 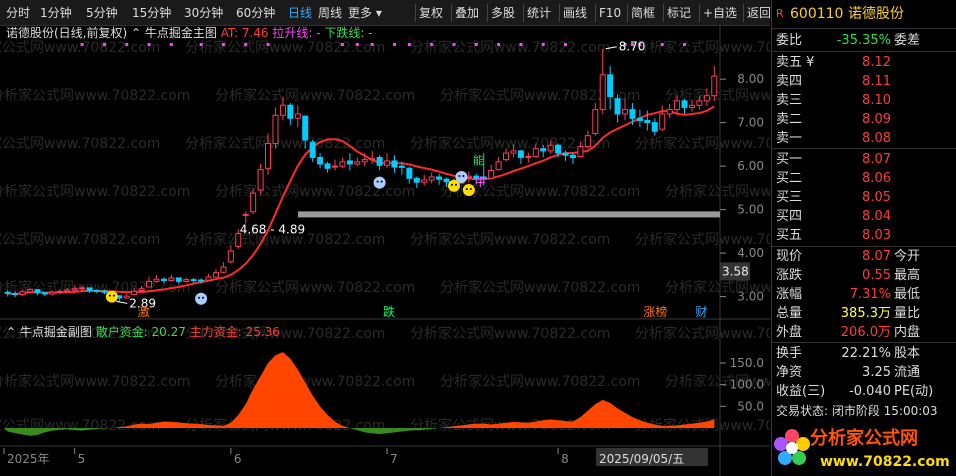 I want to click on toolbar-button-8: +自选, so click(x=720, y=13).